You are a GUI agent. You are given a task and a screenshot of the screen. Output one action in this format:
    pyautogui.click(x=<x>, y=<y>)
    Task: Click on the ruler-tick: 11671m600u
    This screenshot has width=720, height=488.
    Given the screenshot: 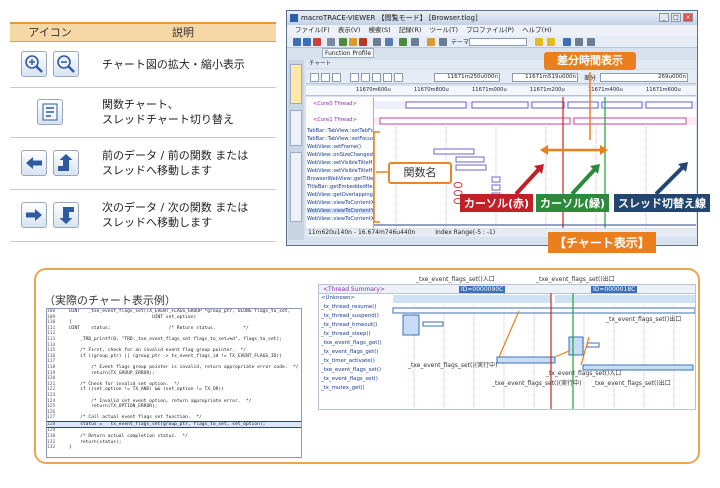 What is the action you would take?
    pyautogui.click(x=663, y=90)
    